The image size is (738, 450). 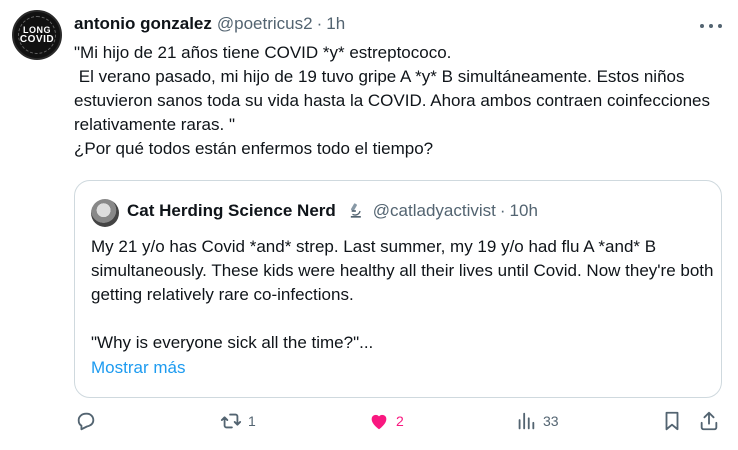 What do you see at coordinates (355, 211) in the screenshot?
I see `microscope-icon` at bounding box center [355, 211].